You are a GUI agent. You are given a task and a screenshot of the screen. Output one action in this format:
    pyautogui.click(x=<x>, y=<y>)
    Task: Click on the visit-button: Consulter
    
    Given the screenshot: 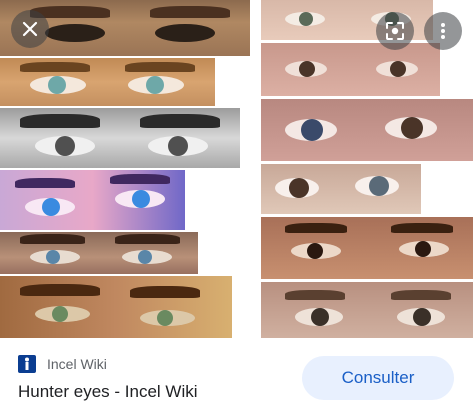 What is the action you would take?
    pyautogui.click(x=378, y=378)
    